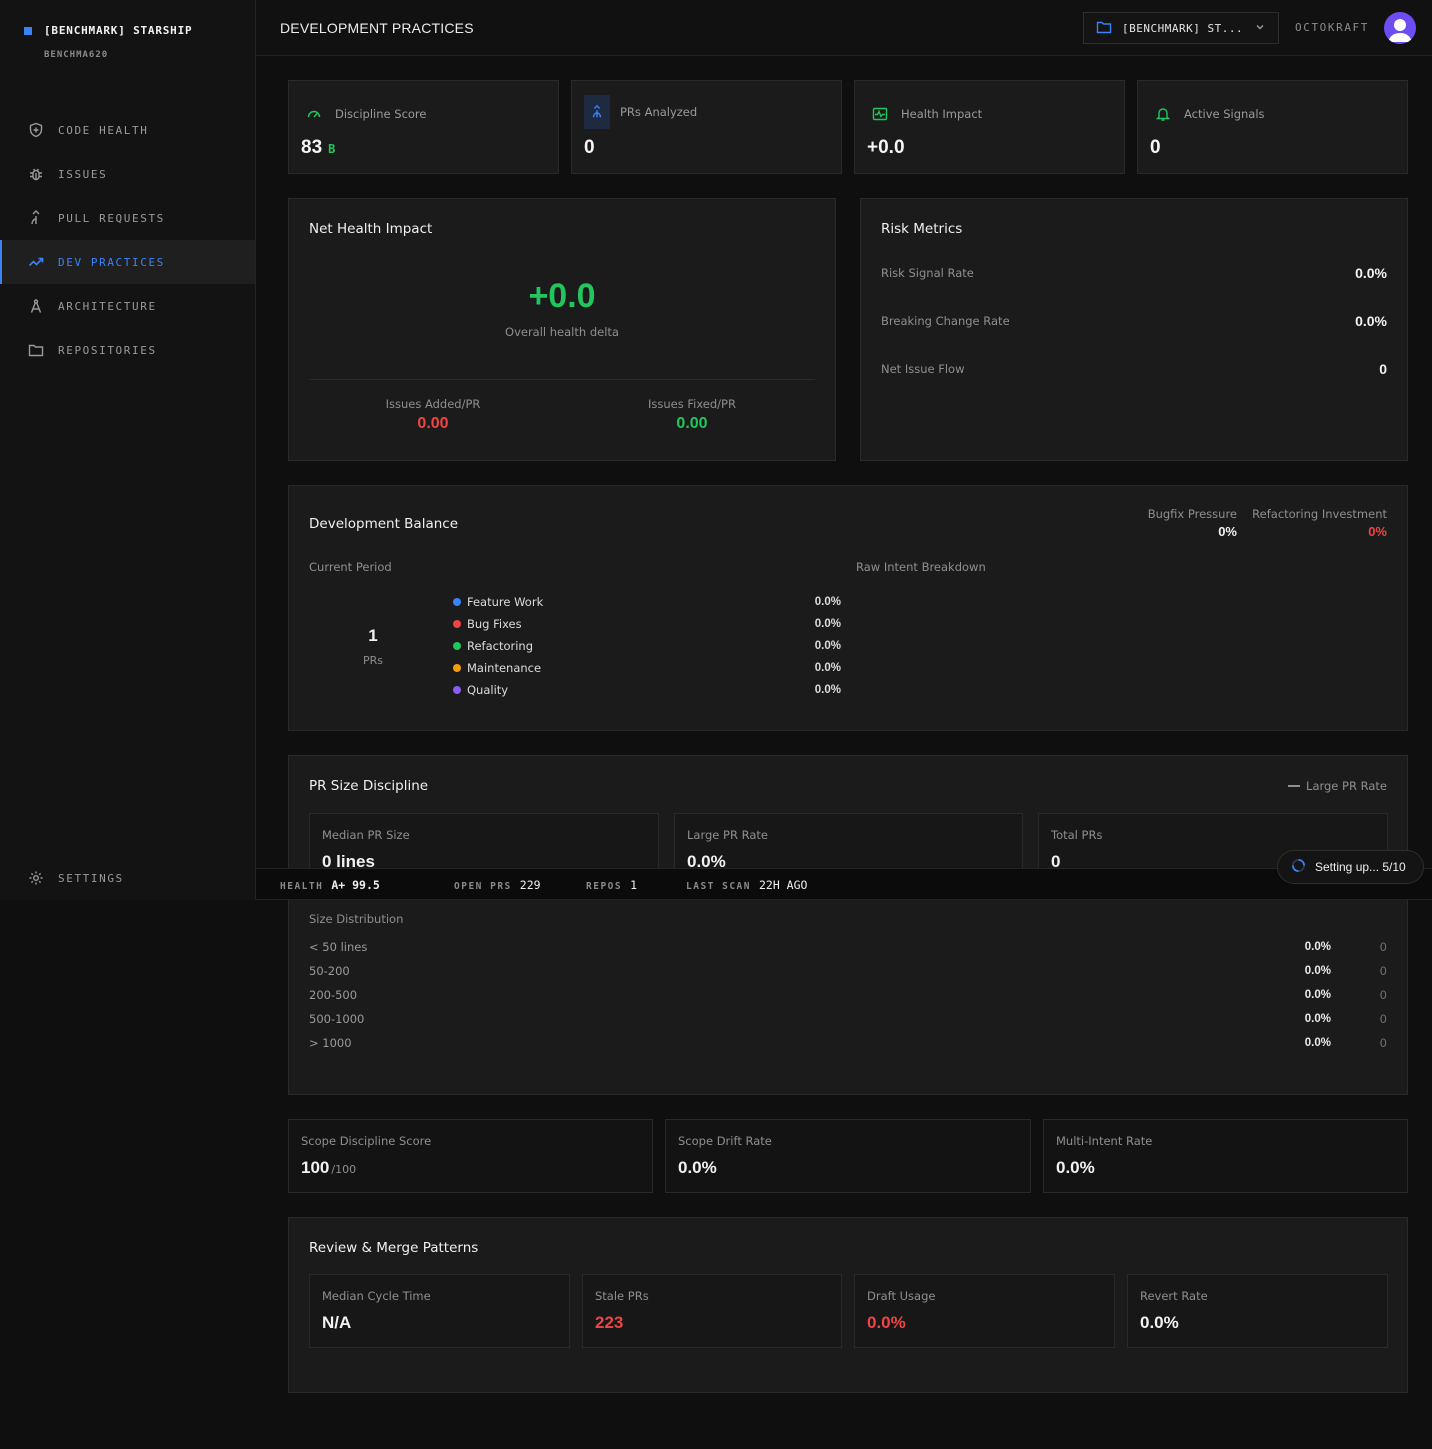 Image resolution: width=1432 pixels, height=1449 pixels. I want to click on bucket-pct: 0.0%, so click(1317, 1019).